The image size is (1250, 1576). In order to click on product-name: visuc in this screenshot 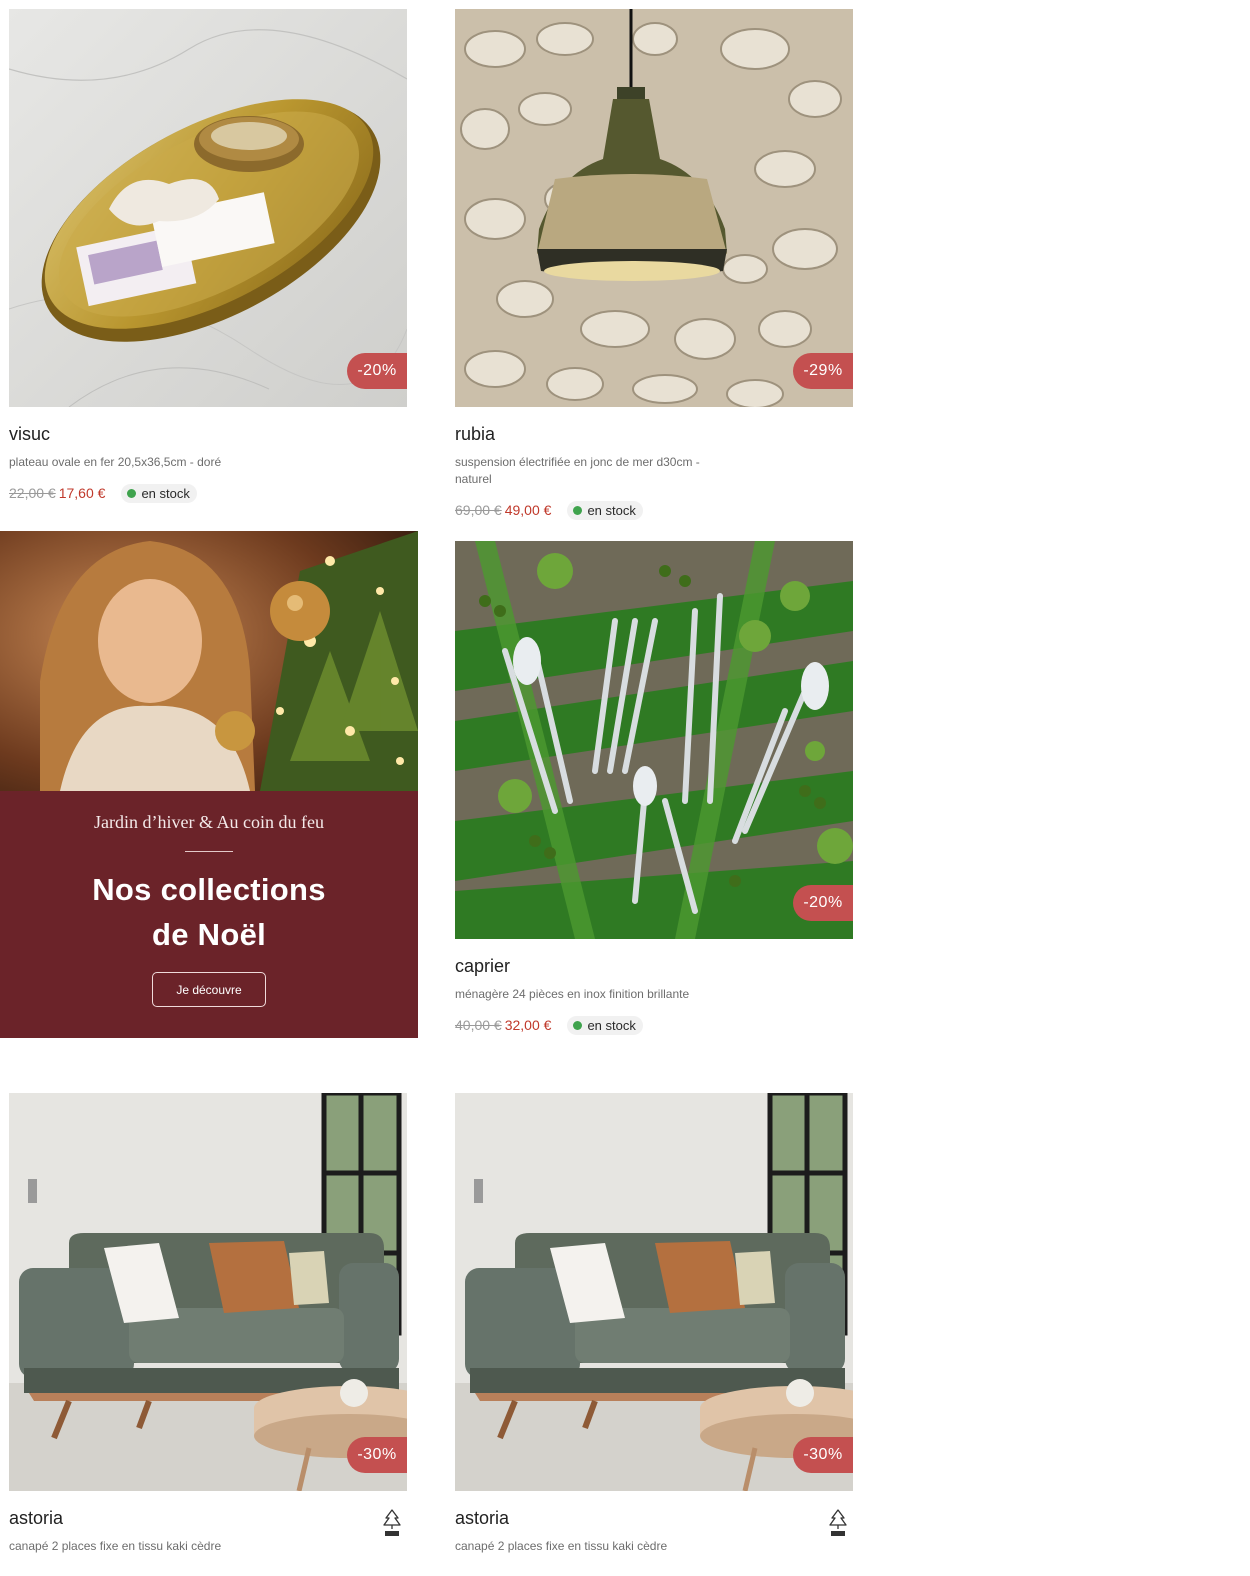, I will do `click(208, 436)`.